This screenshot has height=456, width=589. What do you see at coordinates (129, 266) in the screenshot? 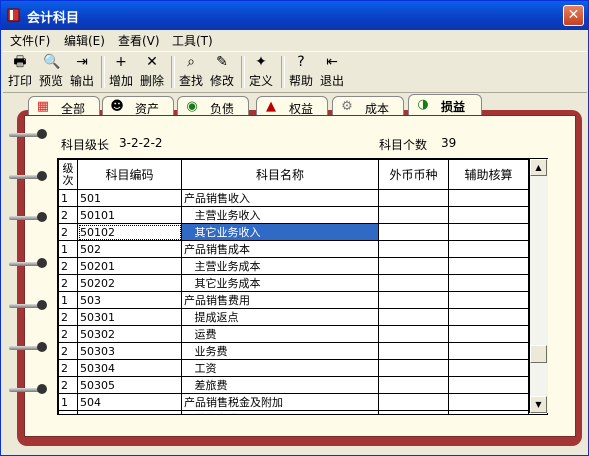
I see `cell-code: 50201` at bounding box center [129, 266].